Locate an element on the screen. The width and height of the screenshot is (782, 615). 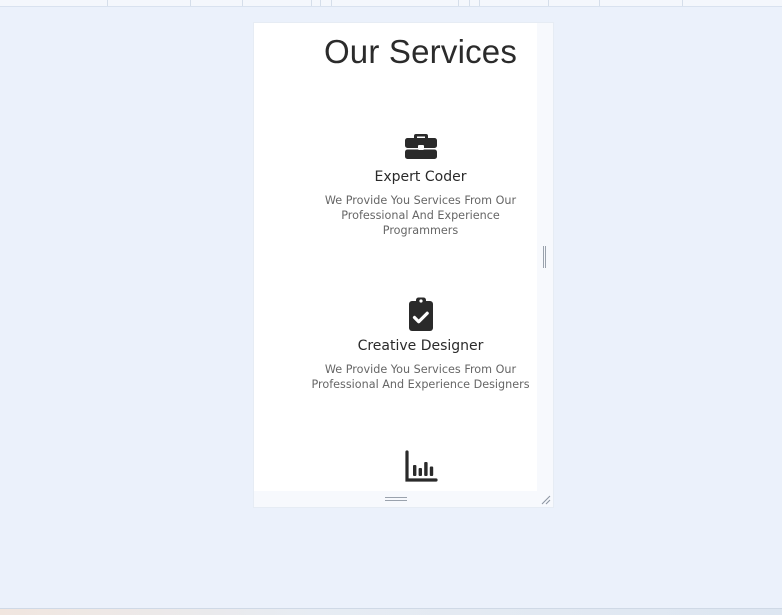
bar-chart-icon is located at coordinates (421, 466).